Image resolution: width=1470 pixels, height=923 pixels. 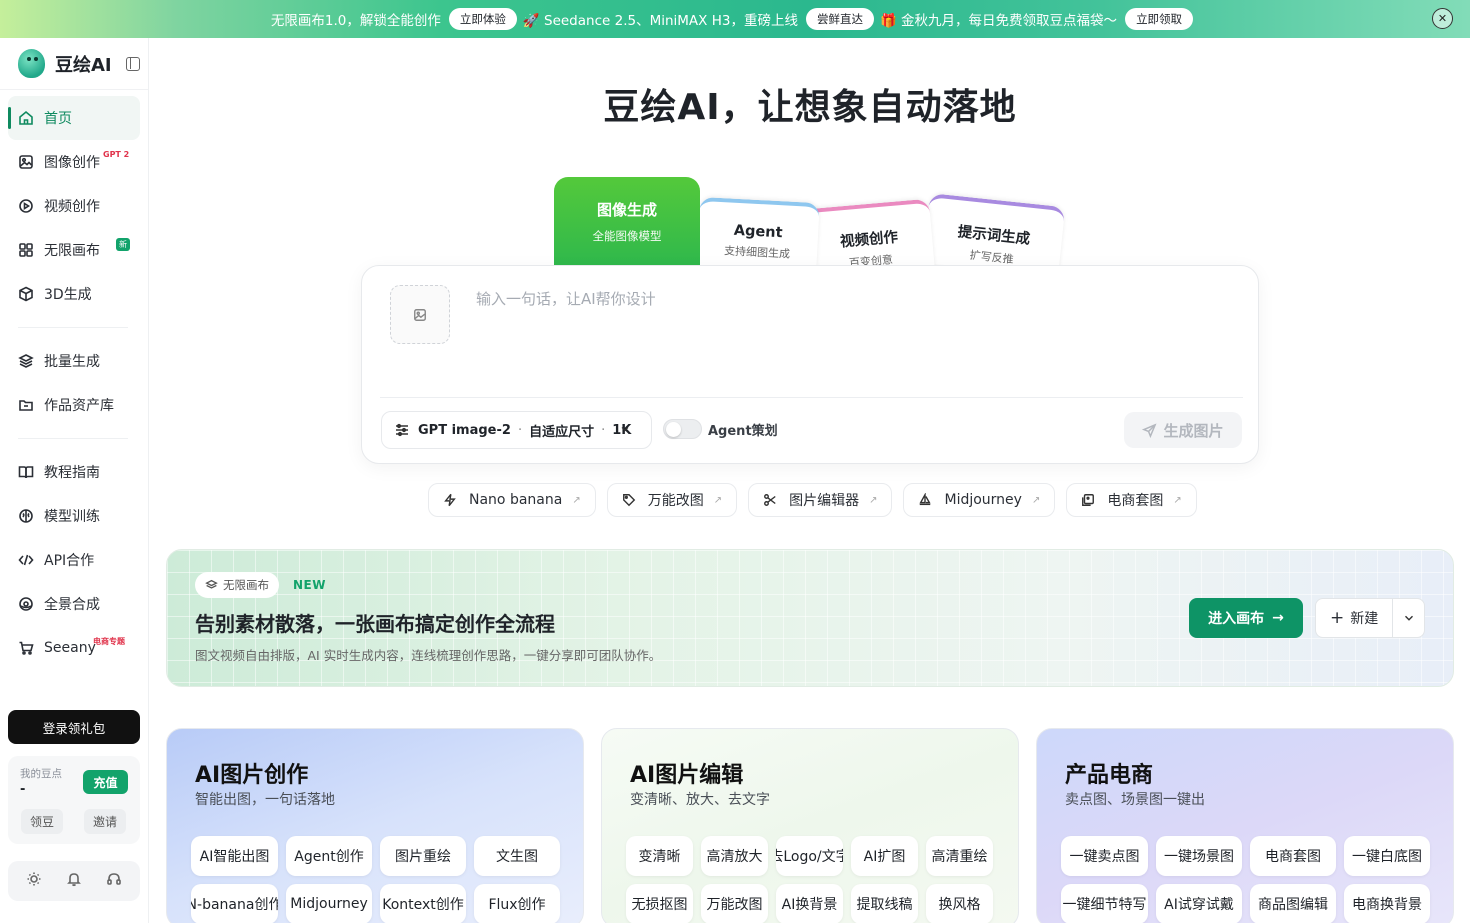 What do you see at coordinates (26, 560) in the screenshot?
I see `code-icon` at bounding box center [26, 560].